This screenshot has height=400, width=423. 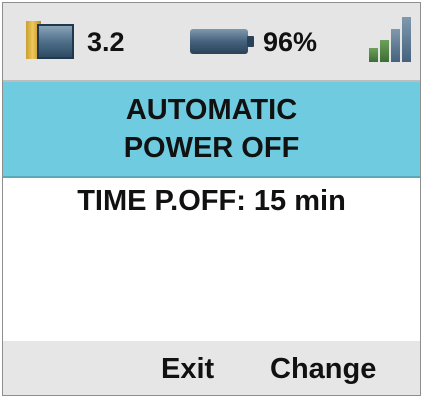 I want to click on title-line-2: POWER OFF, so click(x=211, y=148).